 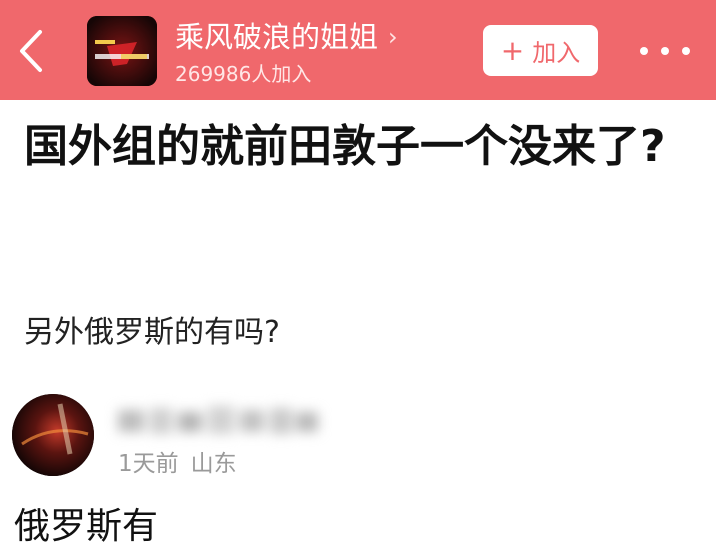 I want to click on join-label: 加入, so click(x=556, y=53).